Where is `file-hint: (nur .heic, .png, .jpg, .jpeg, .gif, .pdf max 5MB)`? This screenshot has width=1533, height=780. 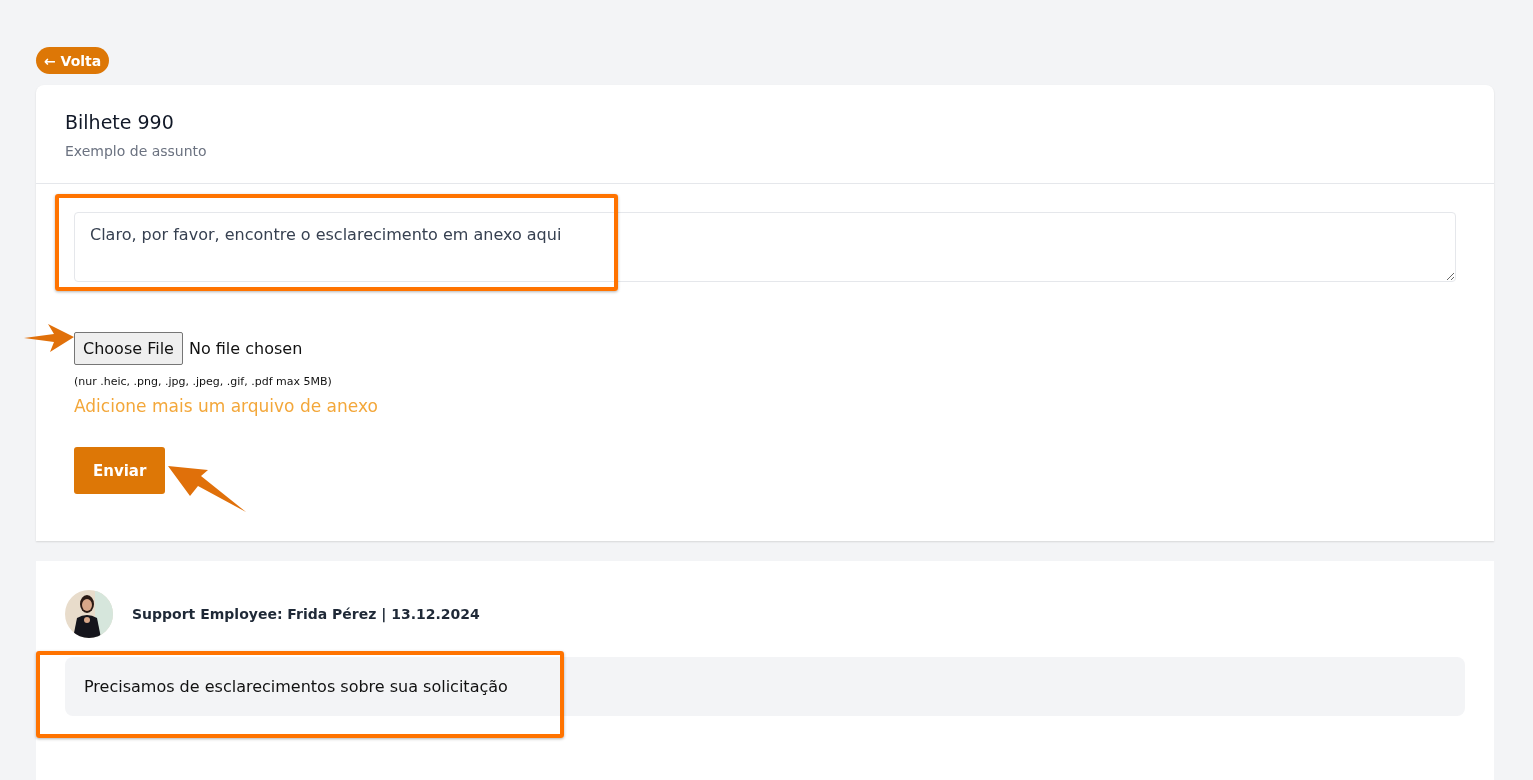
file-hint: (nur .heic, .png, .jpg, .jpeg, .gif, .pdf max 5MB) is located at coordinates (203, 381).